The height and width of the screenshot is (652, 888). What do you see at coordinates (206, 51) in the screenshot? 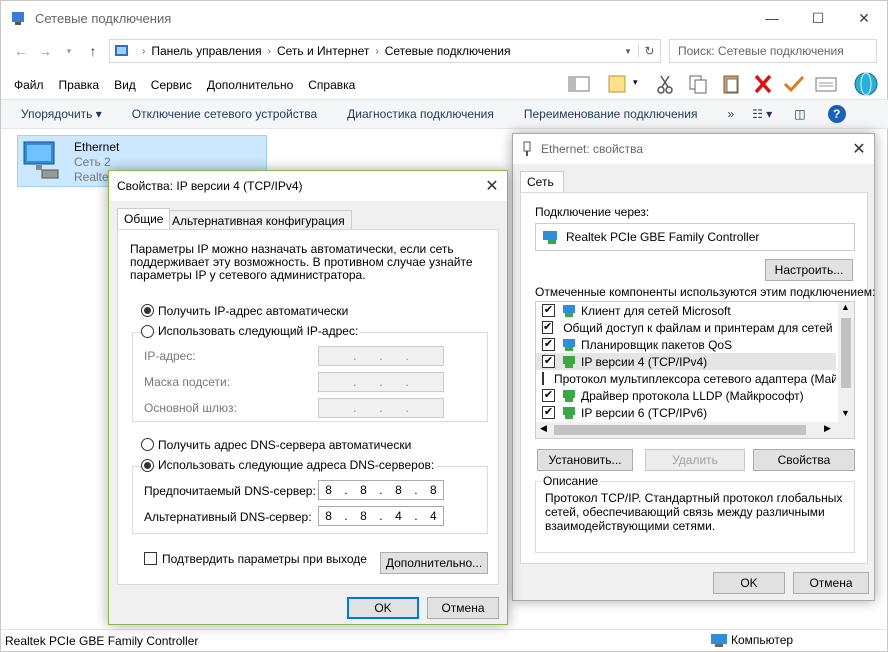
I see `breadcrumb-control-panel: Панель управления` at bounding box center [206, 51].